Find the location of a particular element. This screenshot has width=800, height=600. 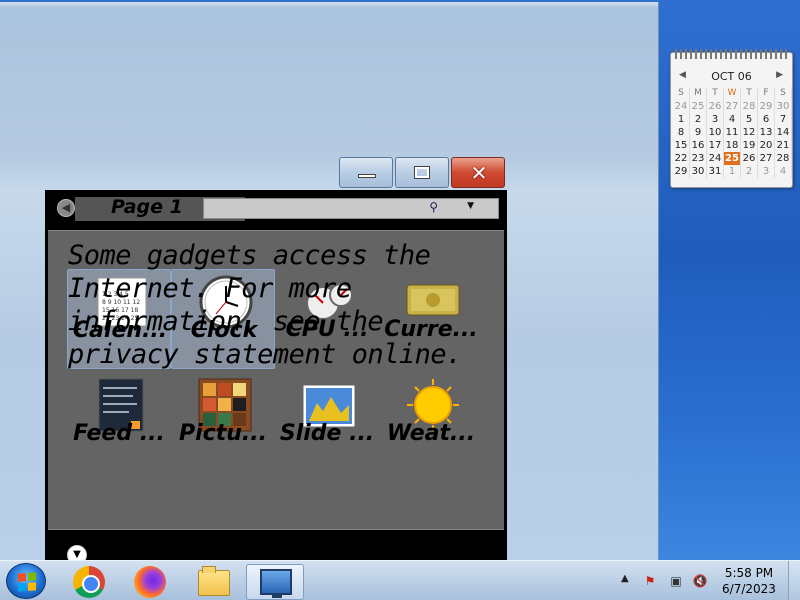

desktop-gadgets-icon is located at coordinates (276, 583).